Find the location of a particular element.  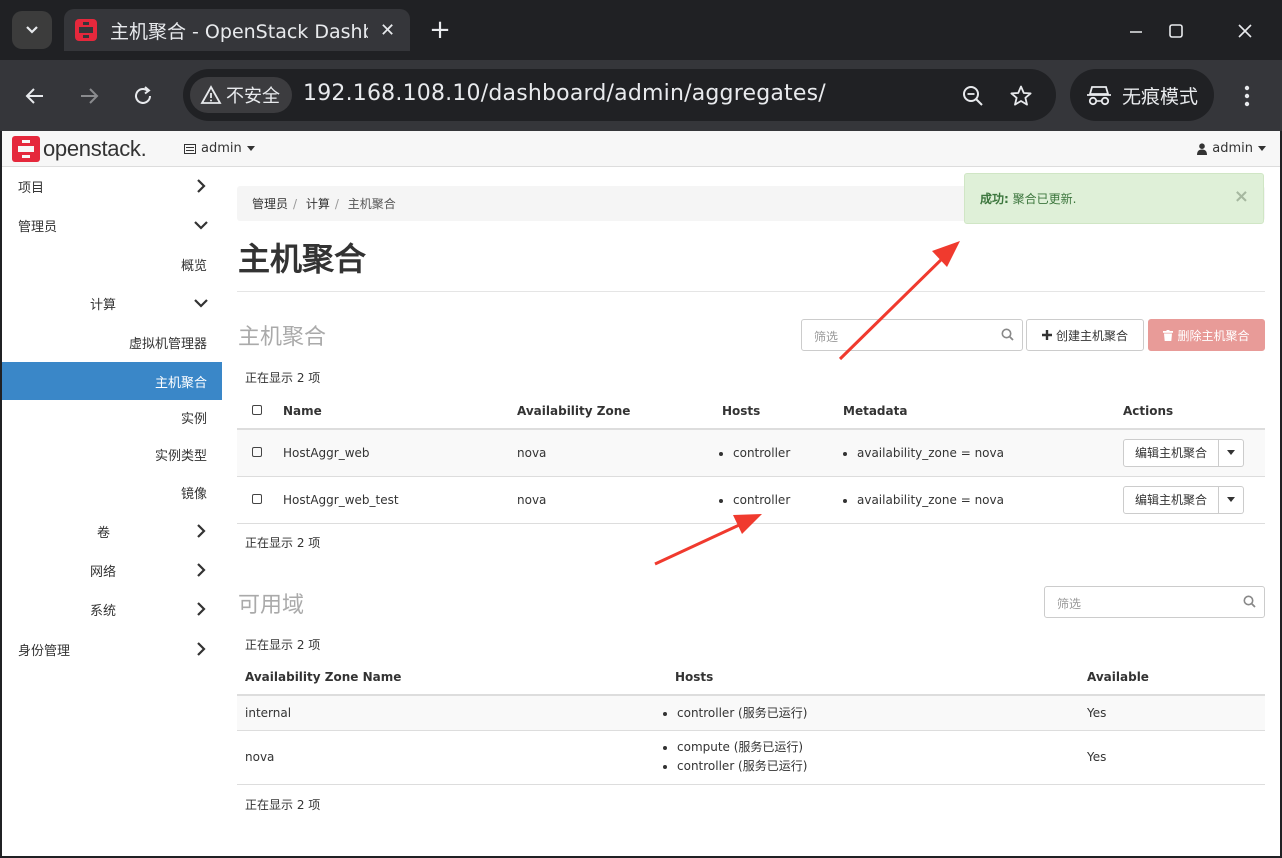

zone-host: compute (服务已运行) is located at coordinates (874, 747).